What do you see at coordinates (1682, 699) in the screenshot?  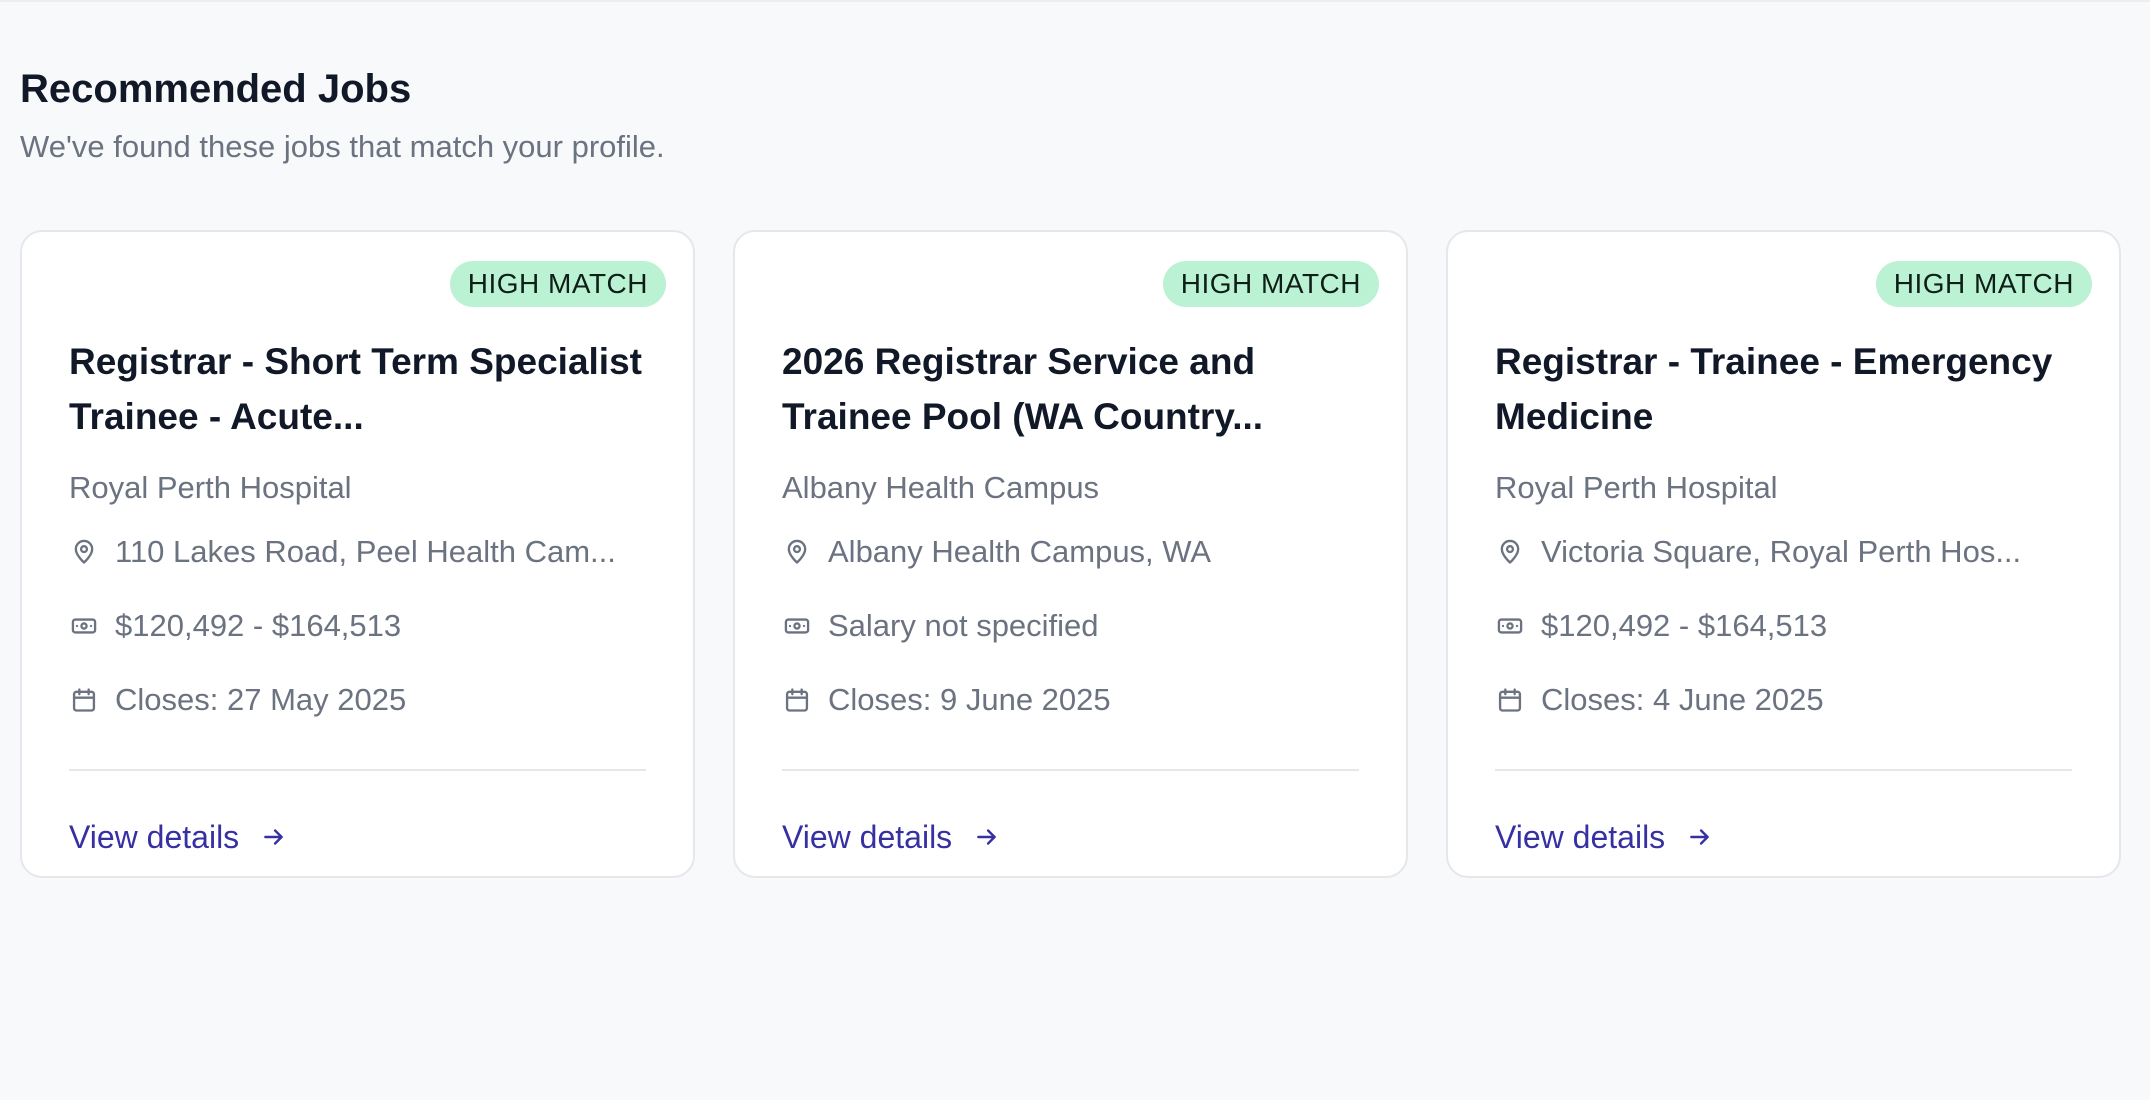 I see `job-closing-date: Closes: 4 June 2025` at bounding box center [1682, 699].